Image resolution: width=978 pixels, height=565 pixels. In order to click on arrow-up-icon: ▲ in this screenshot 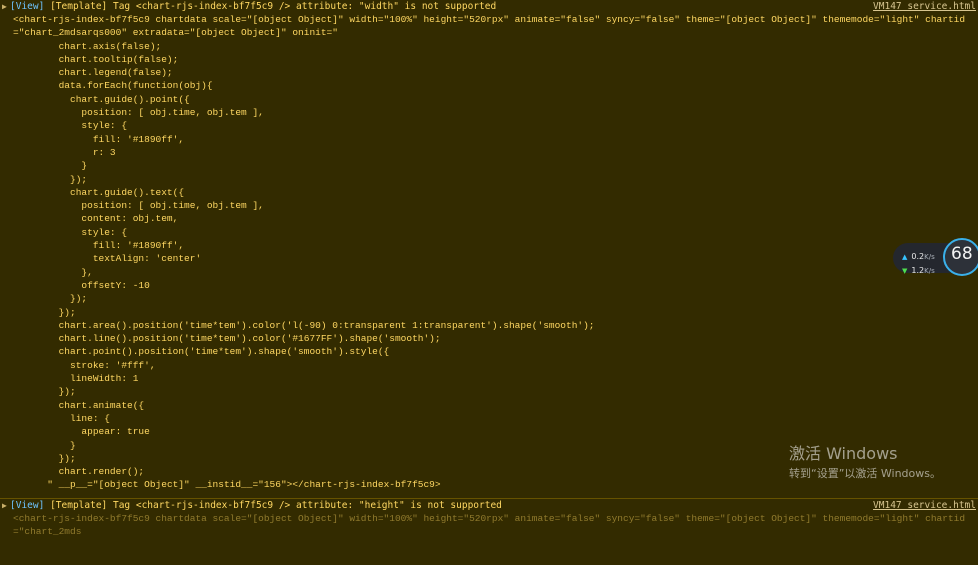, I will do `click(905, 257)`.